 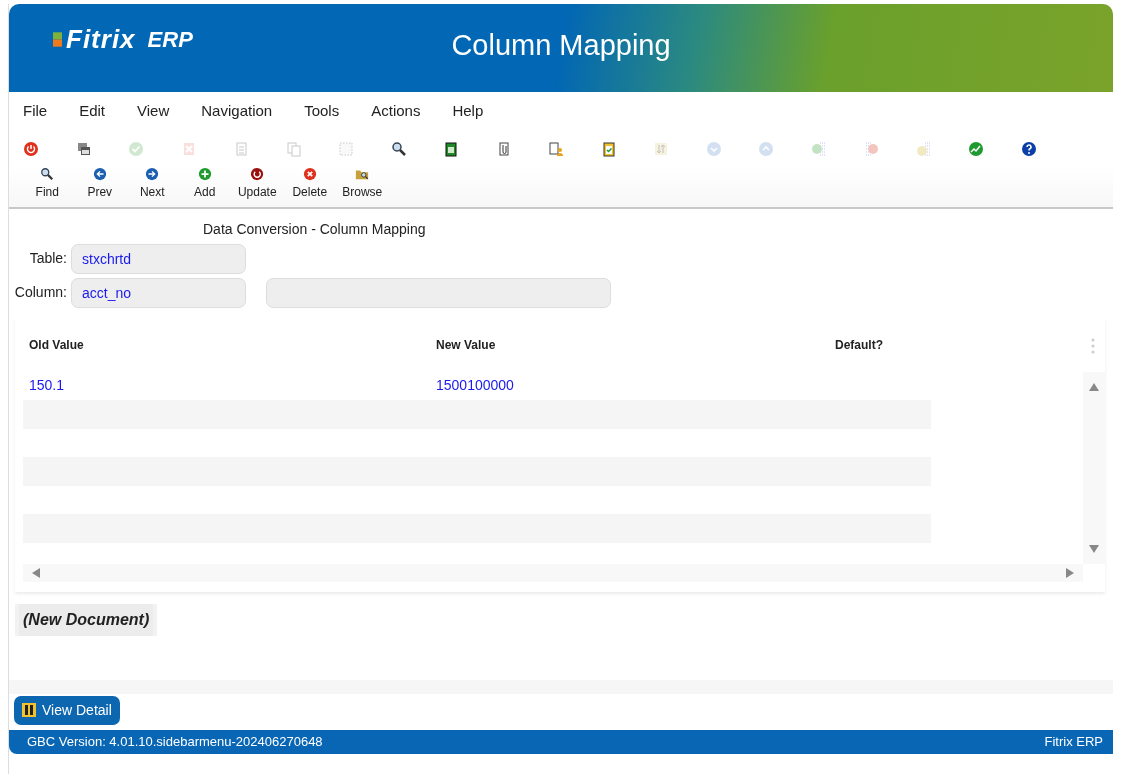 I want to click on detail-icon, so click(x=29, y=710).